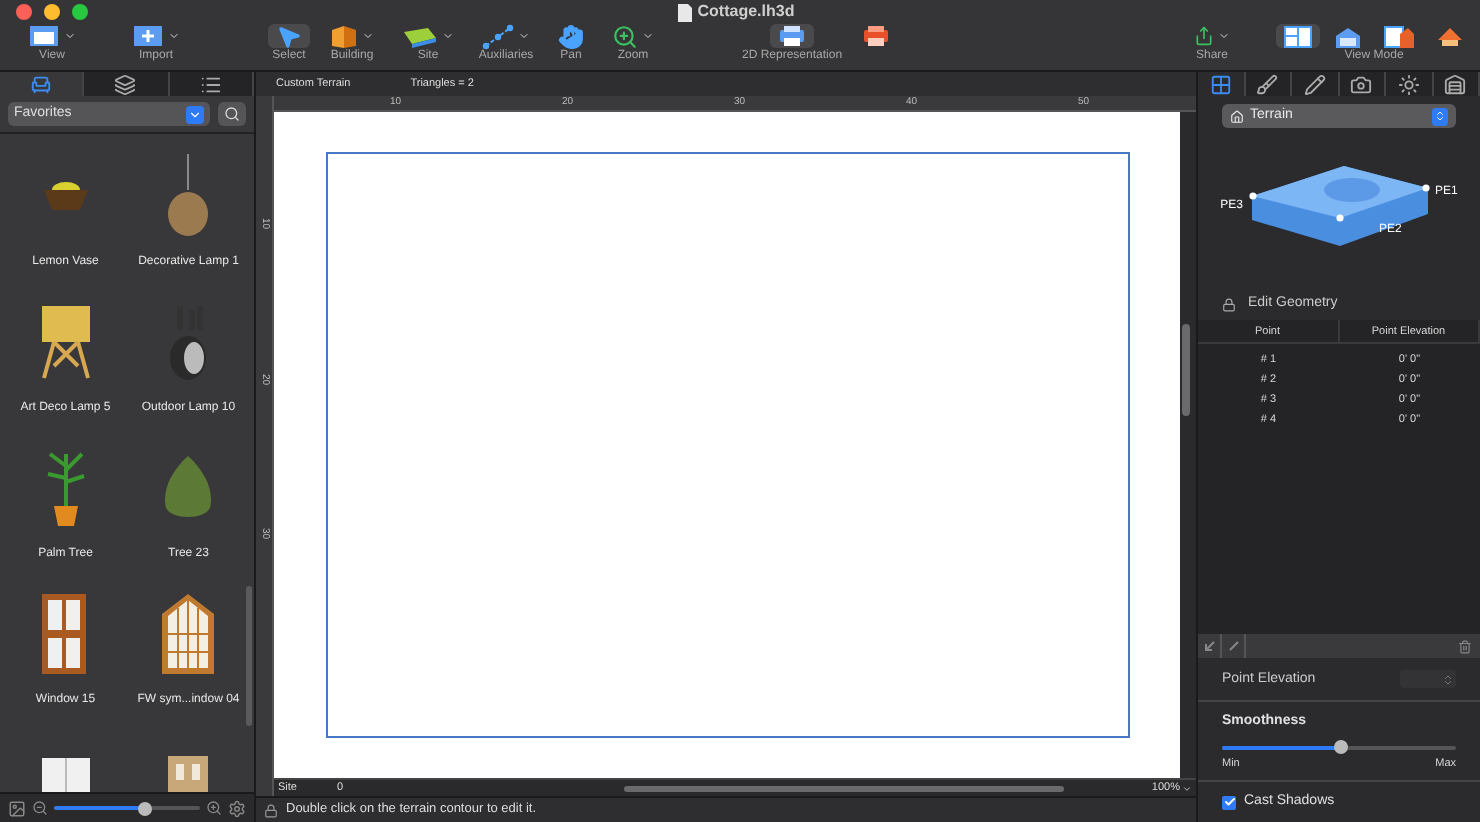 The height and width of the screenshot is (822, 1480). Describe the element at coordinates (1455, 84) in the screenshot. I see `garage-icon` at that location.